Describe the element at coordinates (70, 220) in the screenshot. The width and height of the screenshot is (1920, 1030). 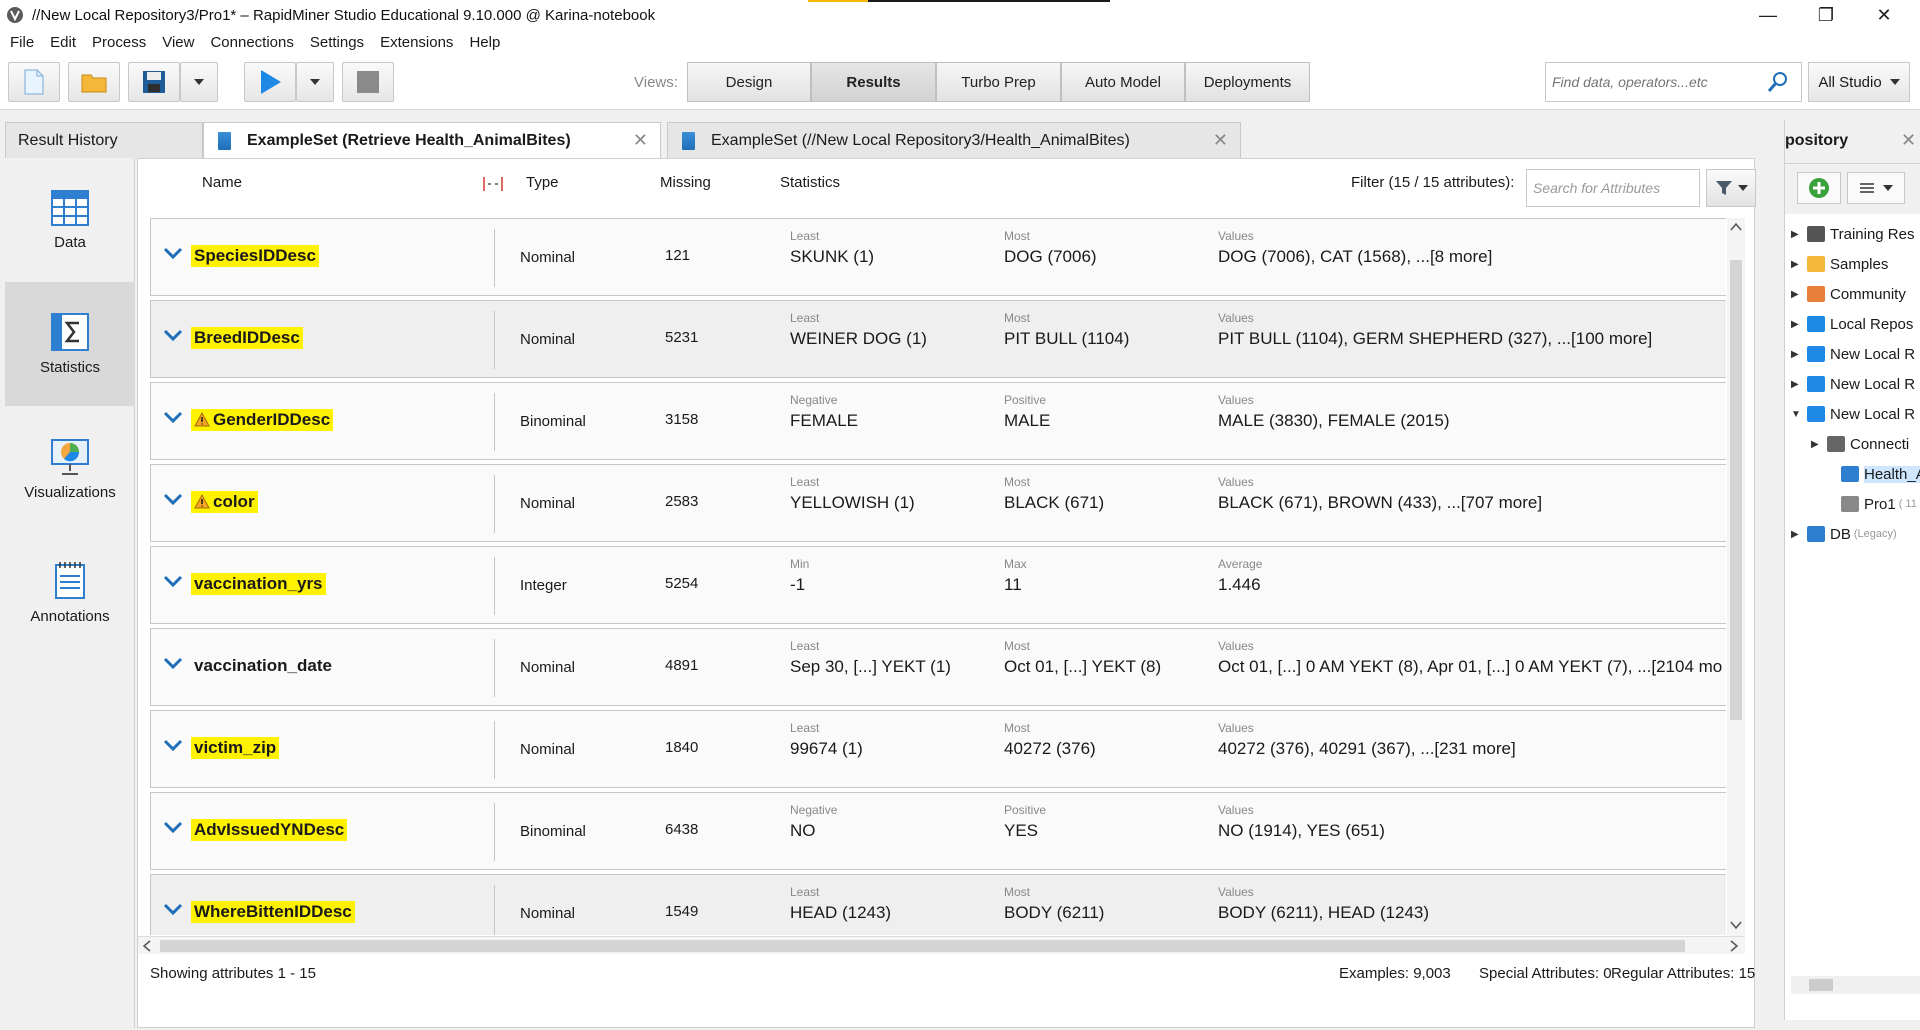
I see `sidebar-item-data: Data` at that location.